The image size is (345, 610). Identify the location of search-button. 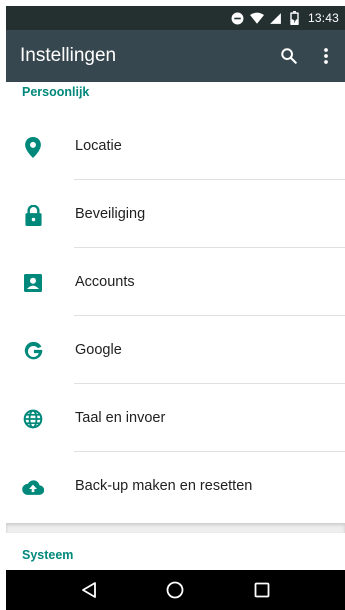
(289, 56).